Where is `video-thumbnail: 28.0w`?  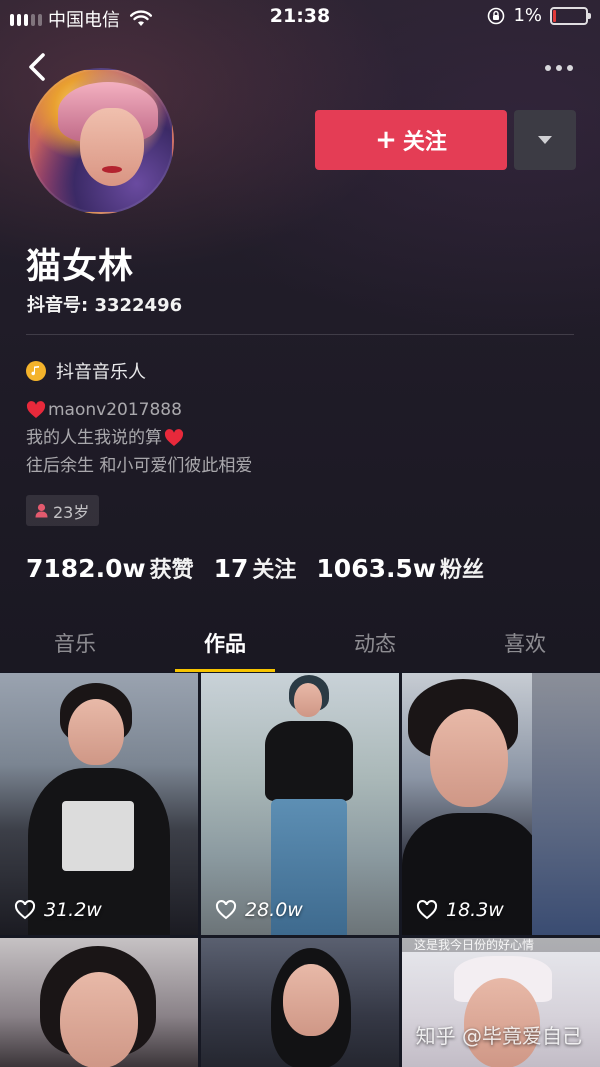
video-thumbnail: 28.0w is located at coordinates (300, 804).